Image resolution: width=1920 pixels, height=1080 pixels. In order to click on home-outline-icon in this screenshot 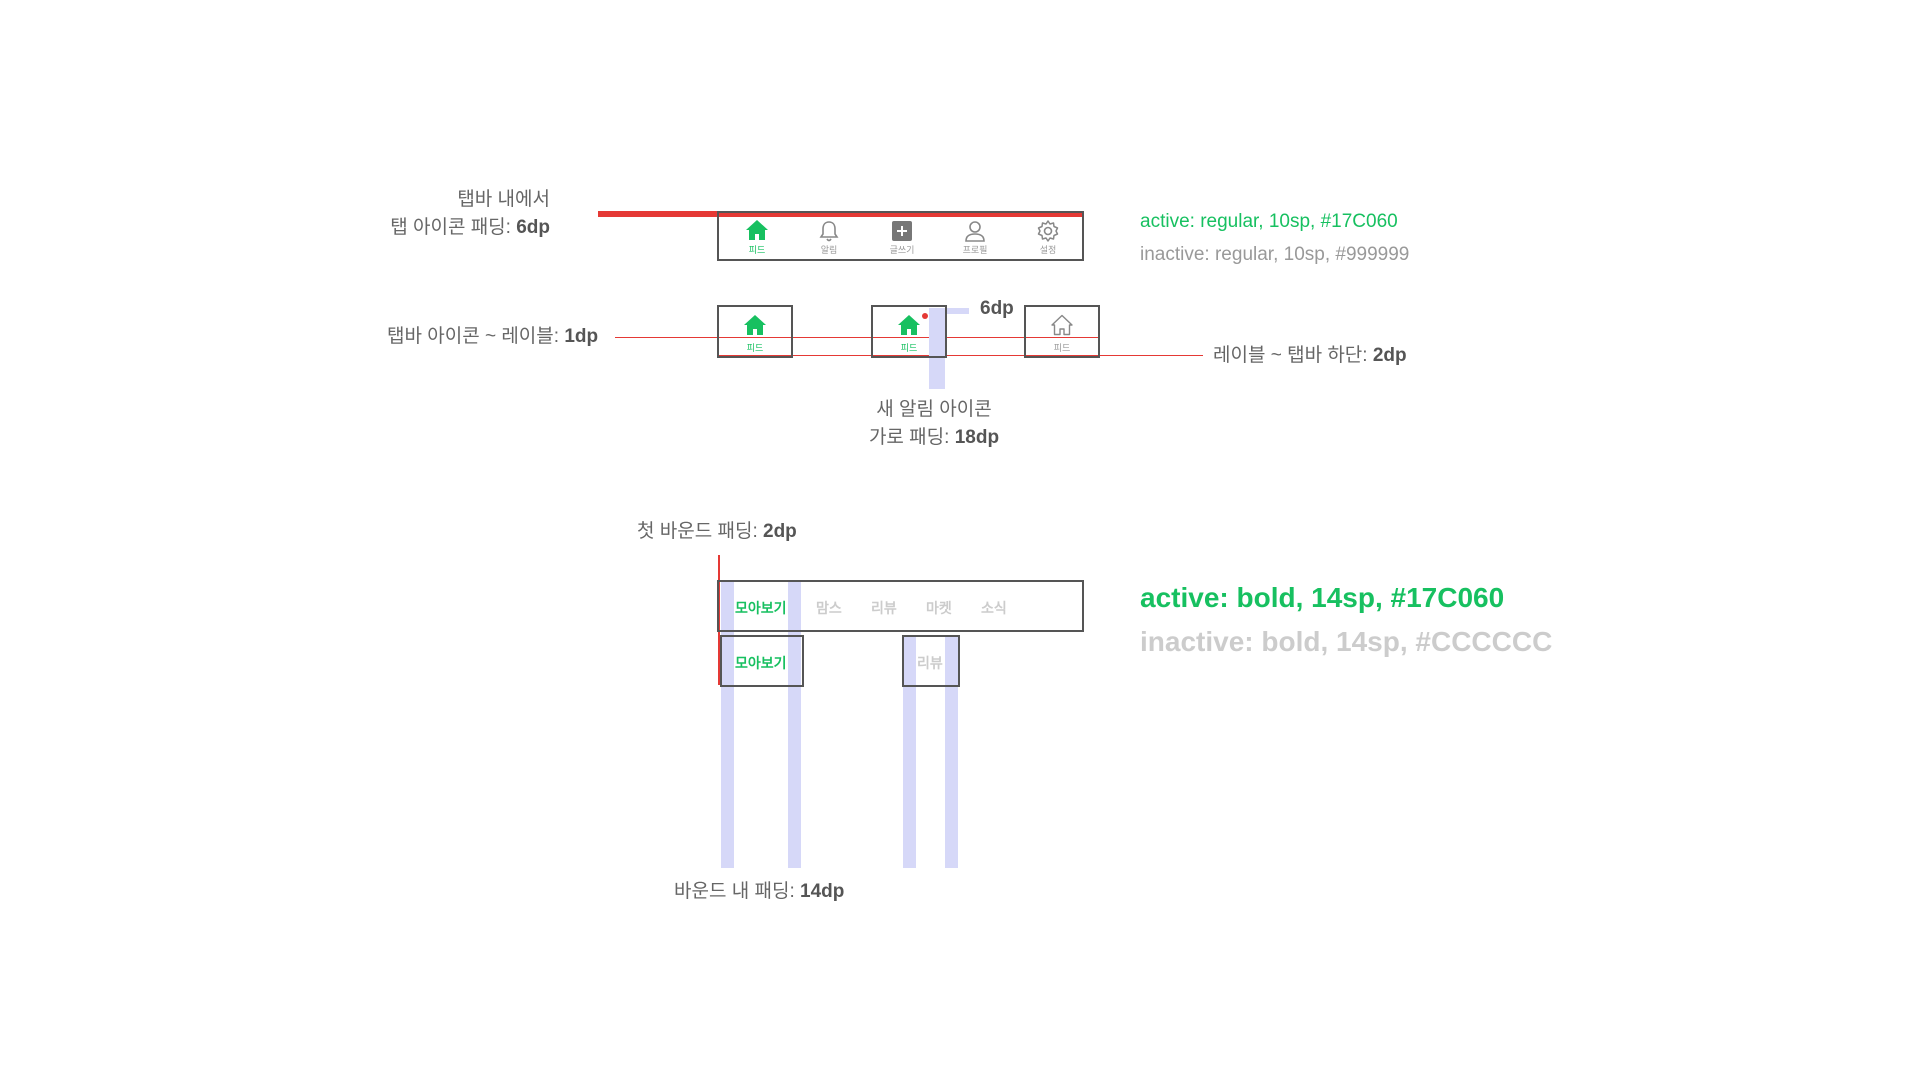, I will do `click(1062, 325)`.